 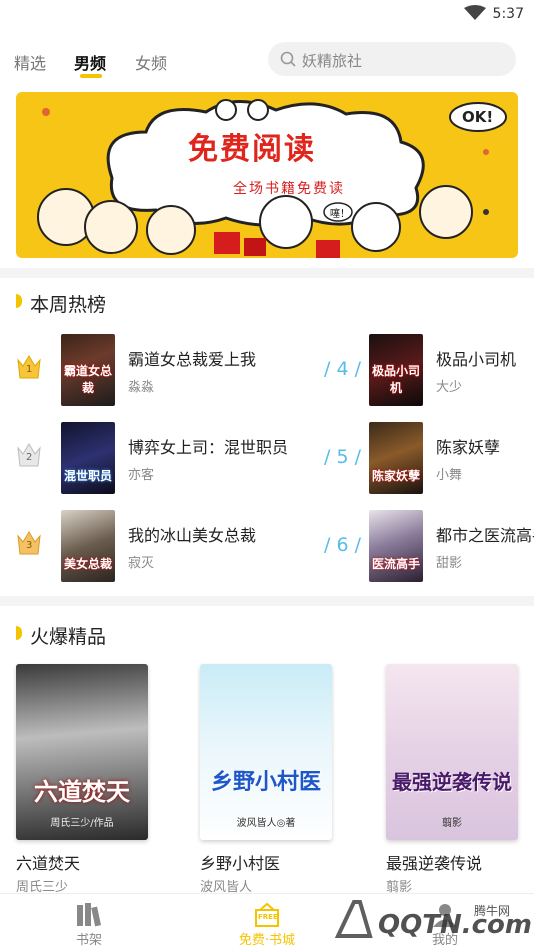 I want to click on book-author: 亦客, so click(x=141, y=475).